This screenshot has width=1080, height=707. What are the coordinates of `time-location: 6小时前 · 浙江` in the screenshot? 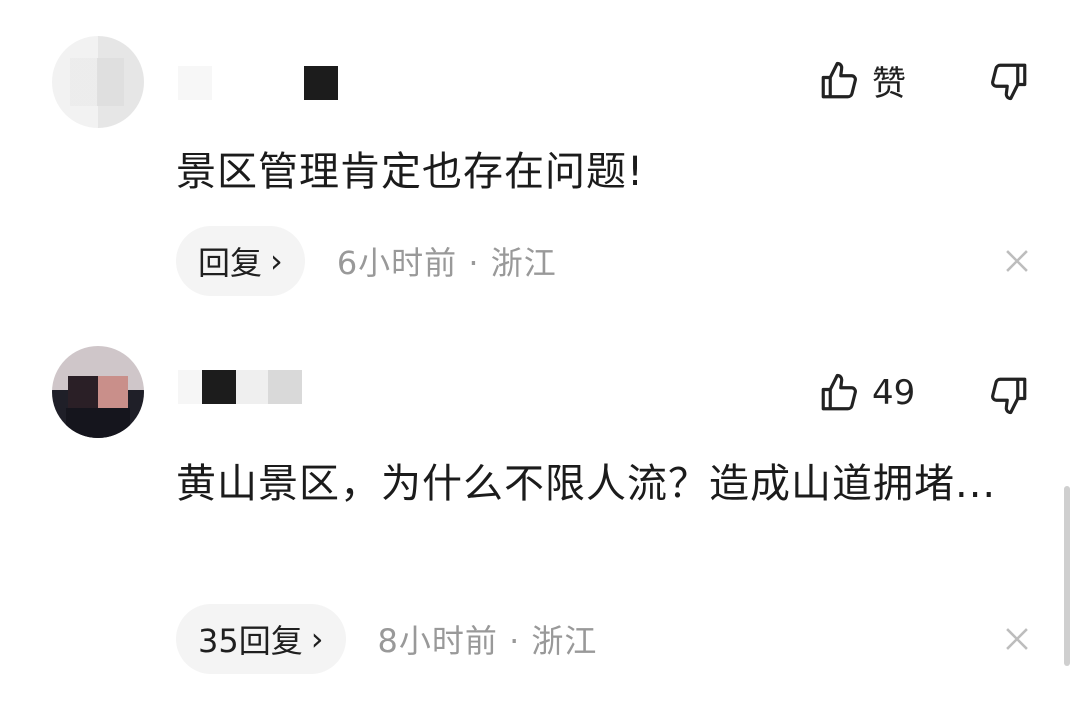 It's located at (446, 263).